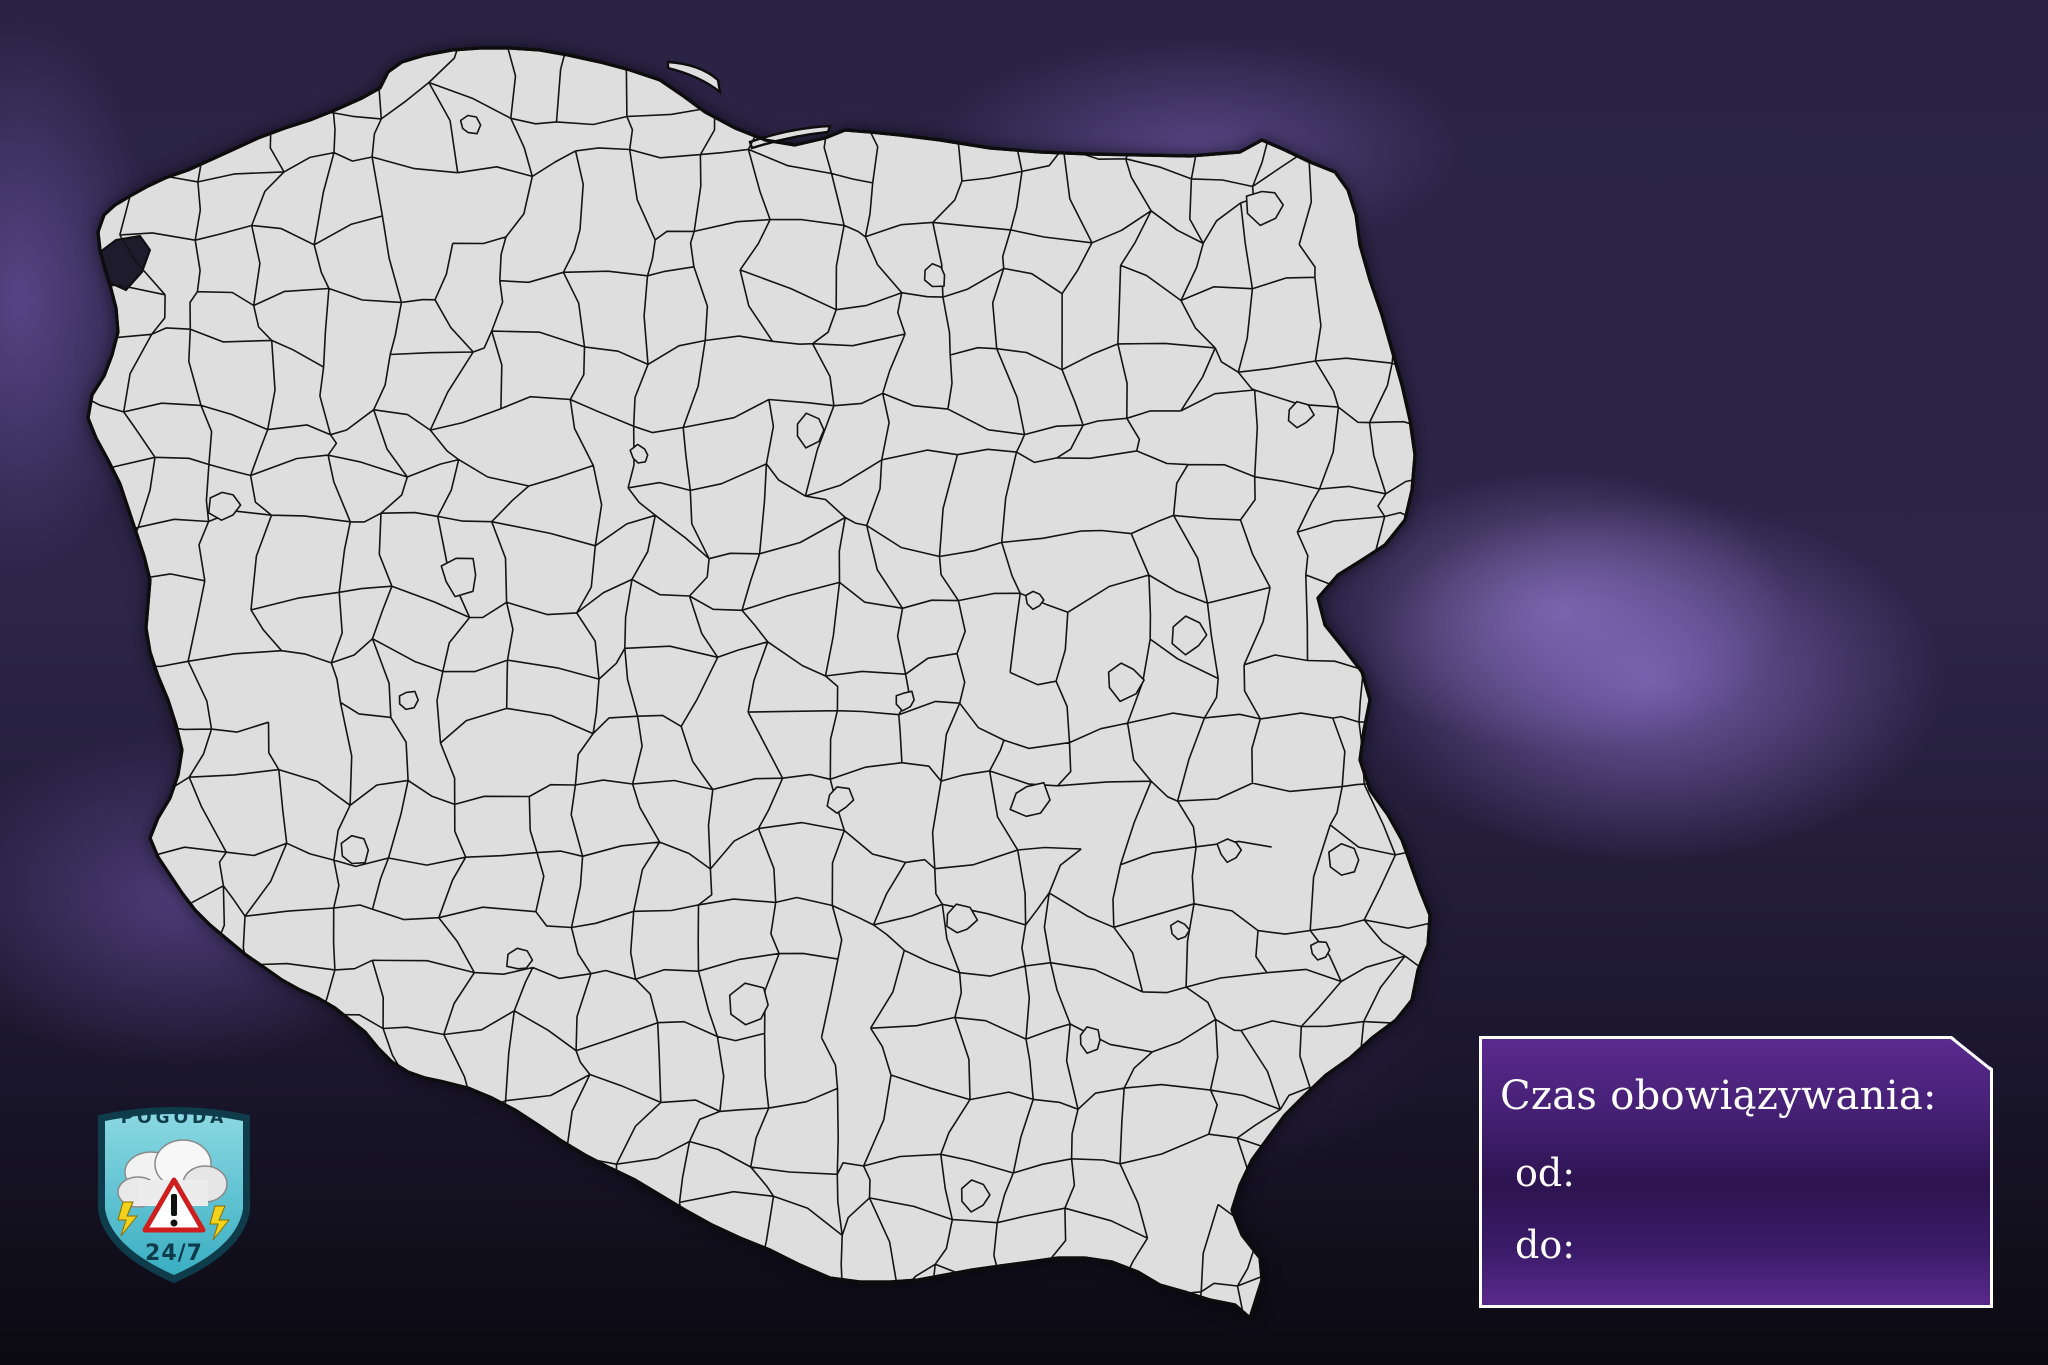 This screenshot has height=1365, width=2048. I want to click on hel-peninsula, so click(694, 77).